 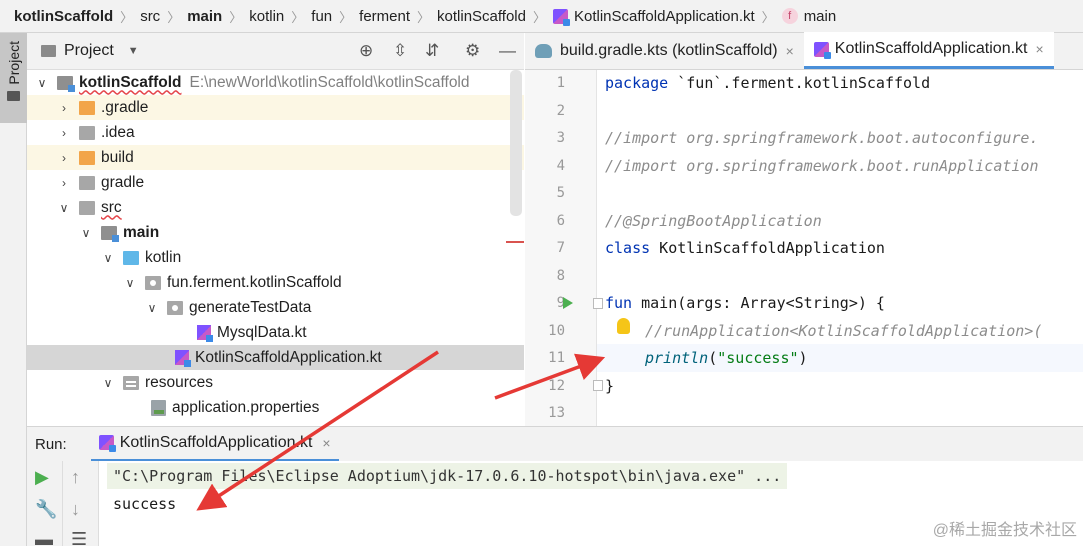 What do you see at coordinates (75, 477) in the screenshot?
I see `arrow-up-icon: ↑` at bounding box center [75, 477].